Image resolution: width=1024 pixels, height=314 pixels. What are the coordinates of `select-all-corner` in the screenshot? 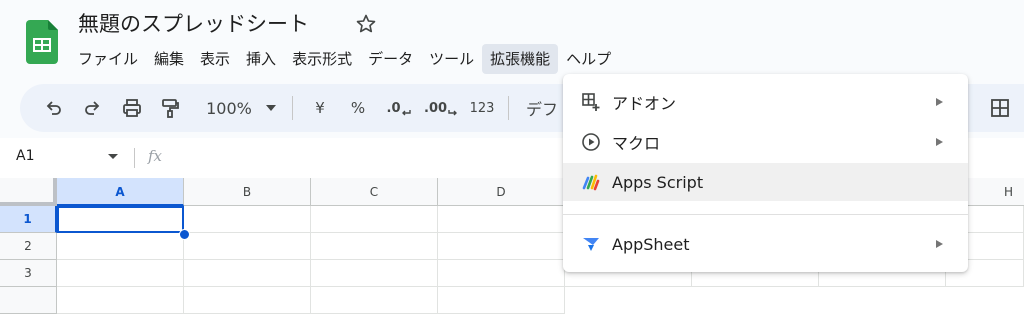 It's located at (29, 192).